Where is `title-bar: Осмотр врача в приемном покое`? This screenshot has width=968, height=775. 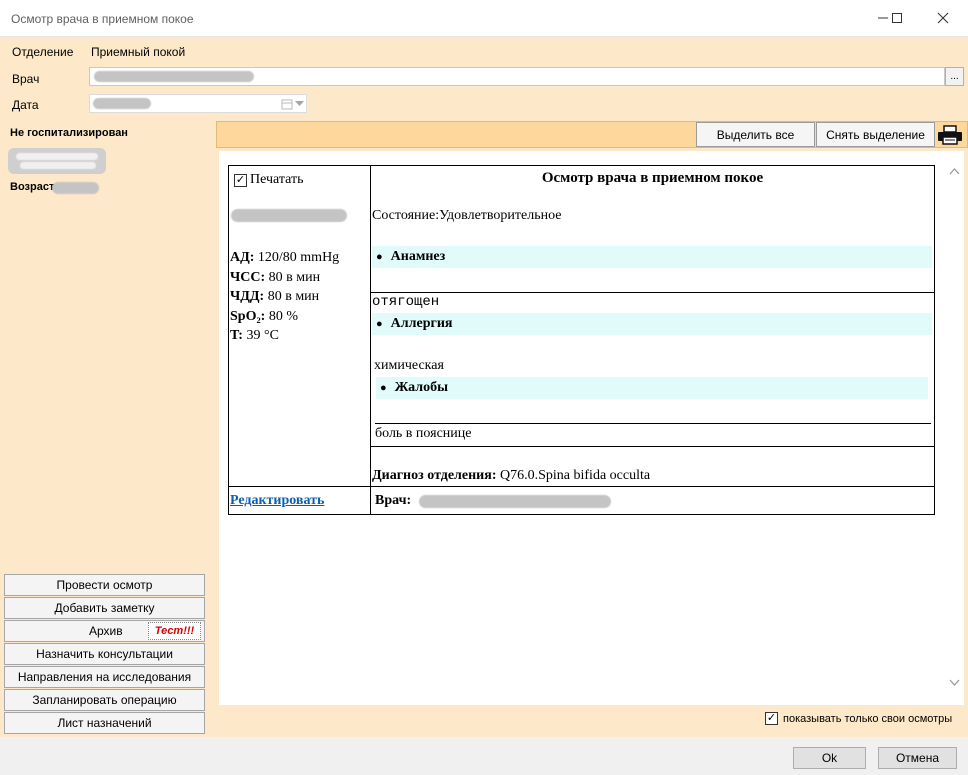
title-bar: Осмотр врача в приемном покое is located at coordinates (484, 18).